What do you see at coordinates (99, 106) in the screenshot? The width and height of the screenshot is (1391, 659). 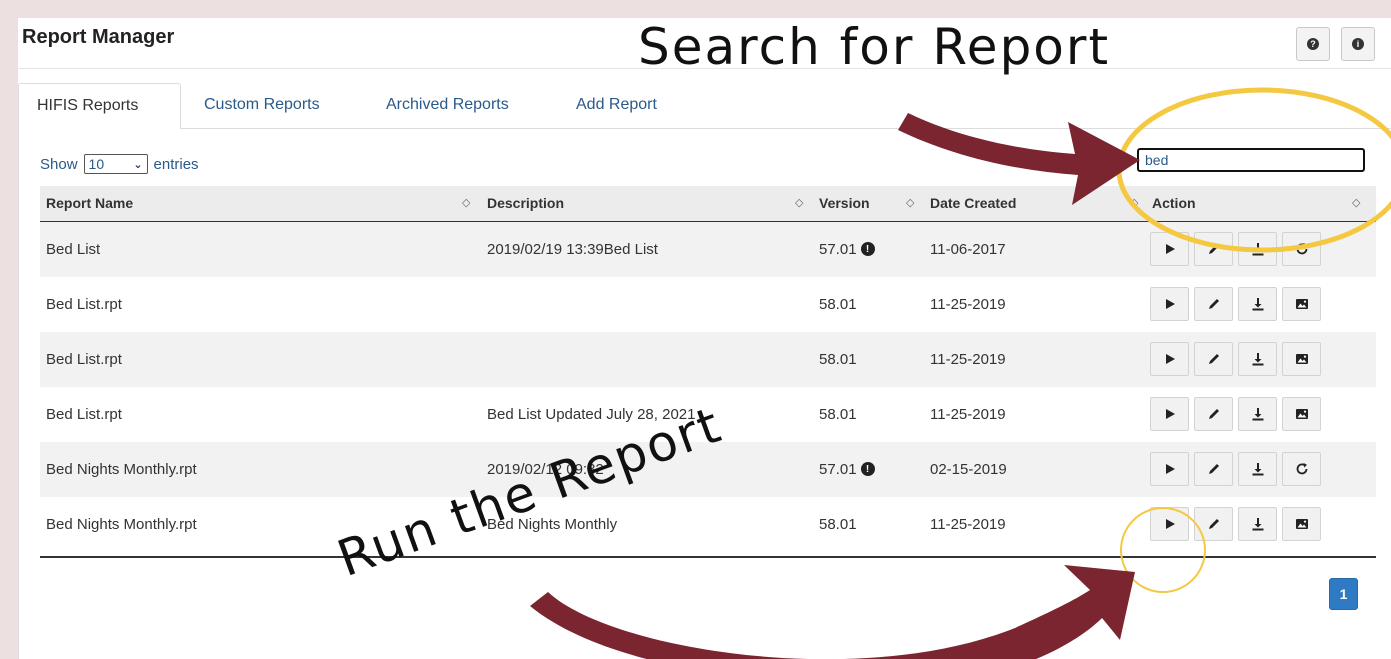 I see `tab-hifis-reports: HIFIS Reports` at bounding box center [99, 106].